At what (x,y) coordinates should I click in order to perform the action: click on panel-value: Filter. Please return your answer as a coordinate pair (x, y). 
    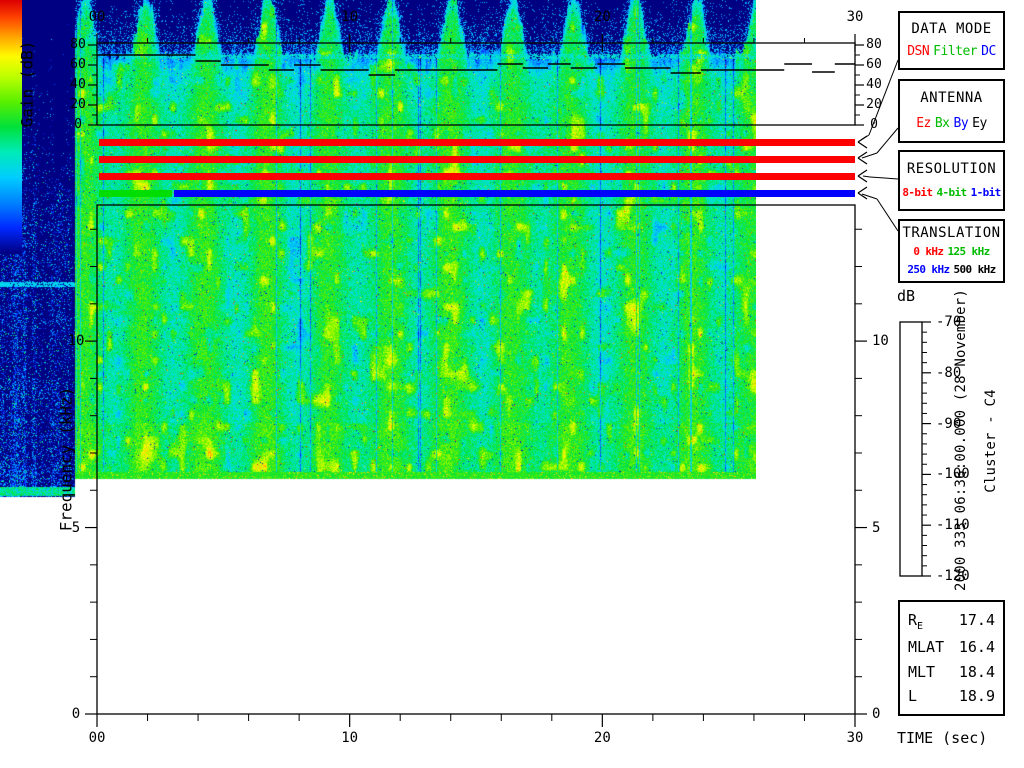
    Looking at the image, I should click on (955, 52).